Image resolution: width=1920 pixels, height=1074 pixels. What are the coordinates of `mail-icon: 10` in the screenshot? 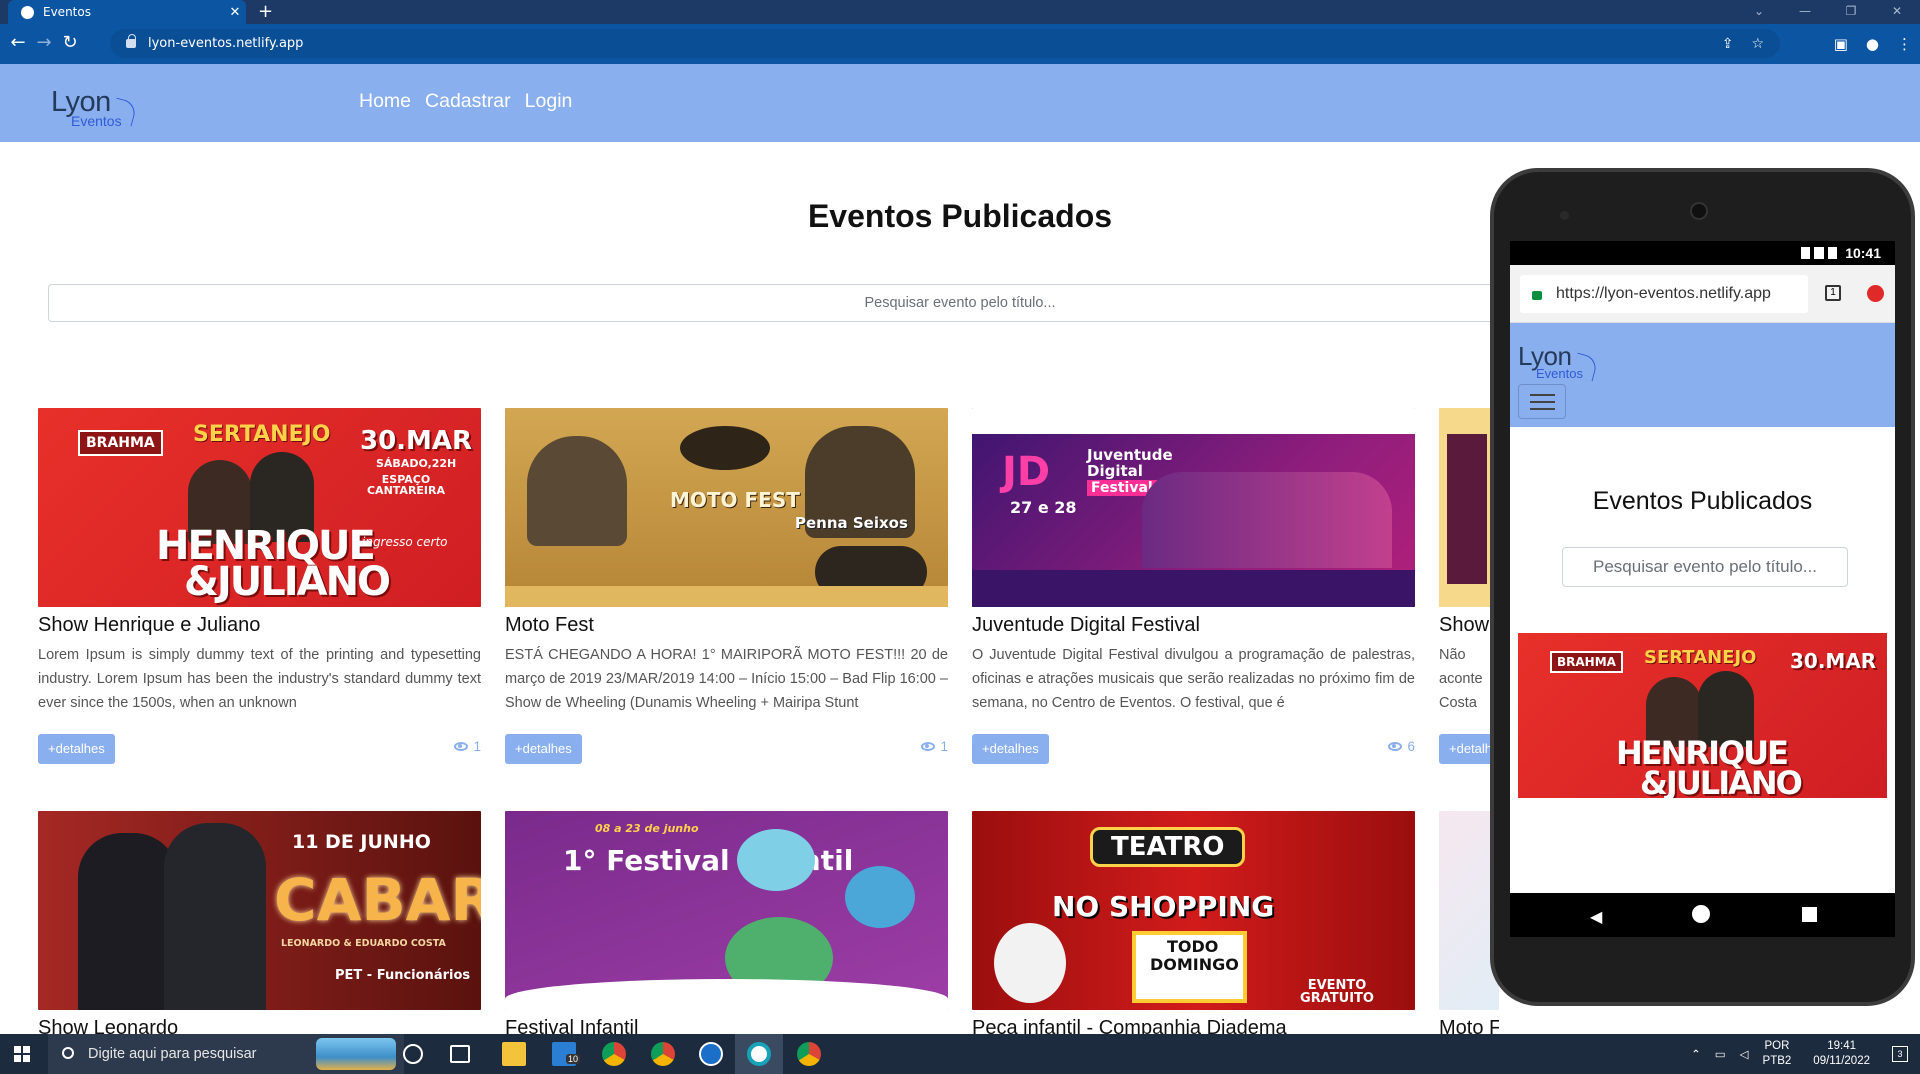 It's located at (566, 1054).